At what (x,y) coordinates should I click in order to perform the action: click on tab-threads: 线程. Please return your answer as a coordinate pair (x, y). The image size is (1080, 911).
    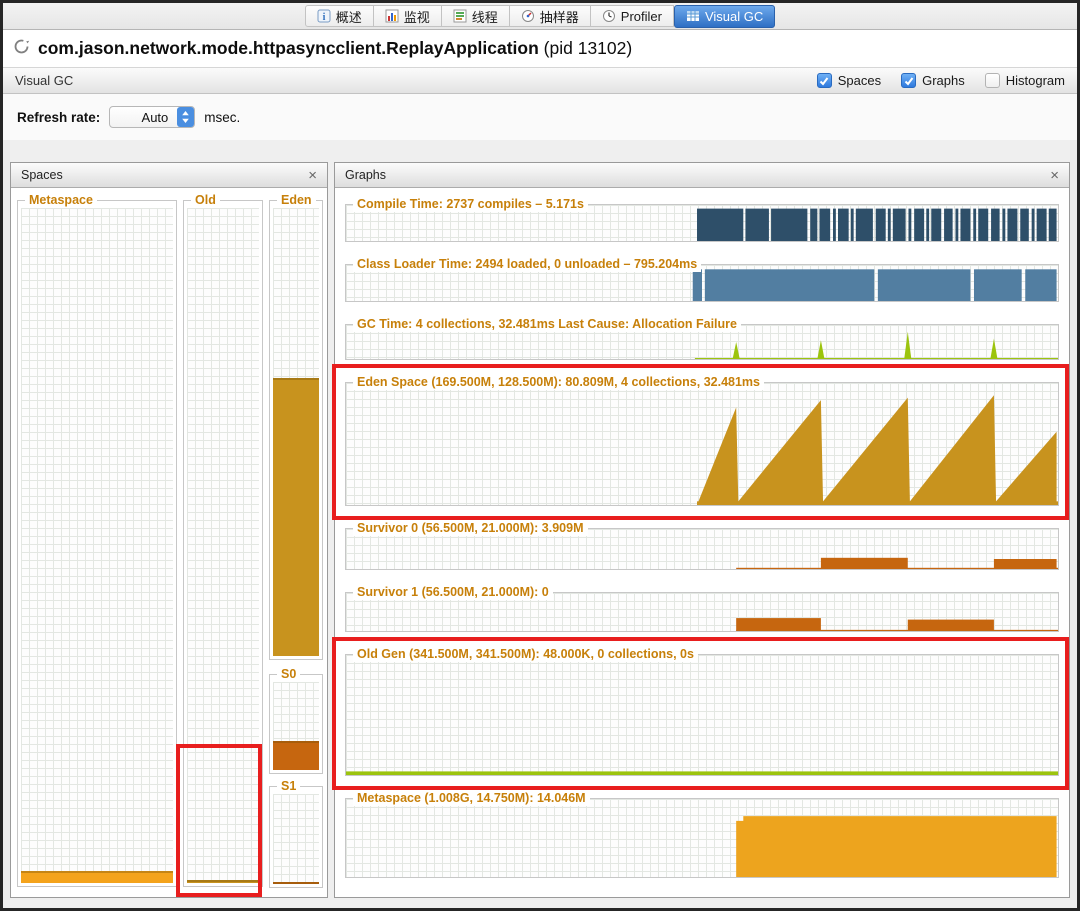
    Looking at the image, I should click on (475, 16).